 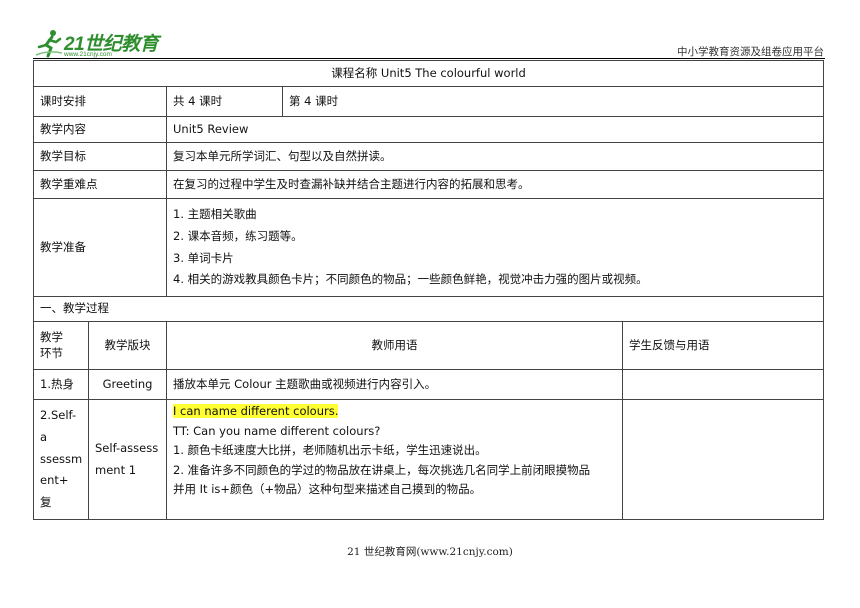 I want to click on content-label: 教学内容, so click(x=100, y=129).